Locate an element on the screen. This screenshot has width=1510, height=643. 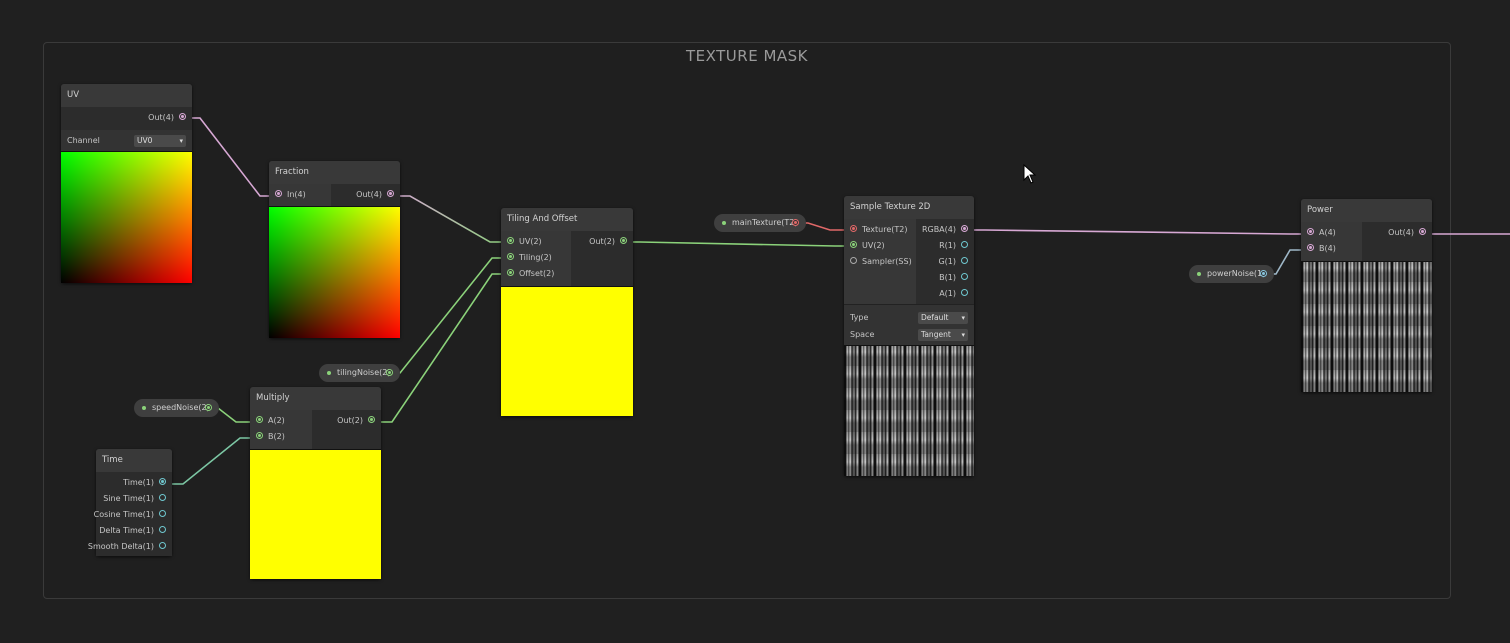
power-node: Power A(4) B(4) Out(4) is located at coordinates (1366, 295).